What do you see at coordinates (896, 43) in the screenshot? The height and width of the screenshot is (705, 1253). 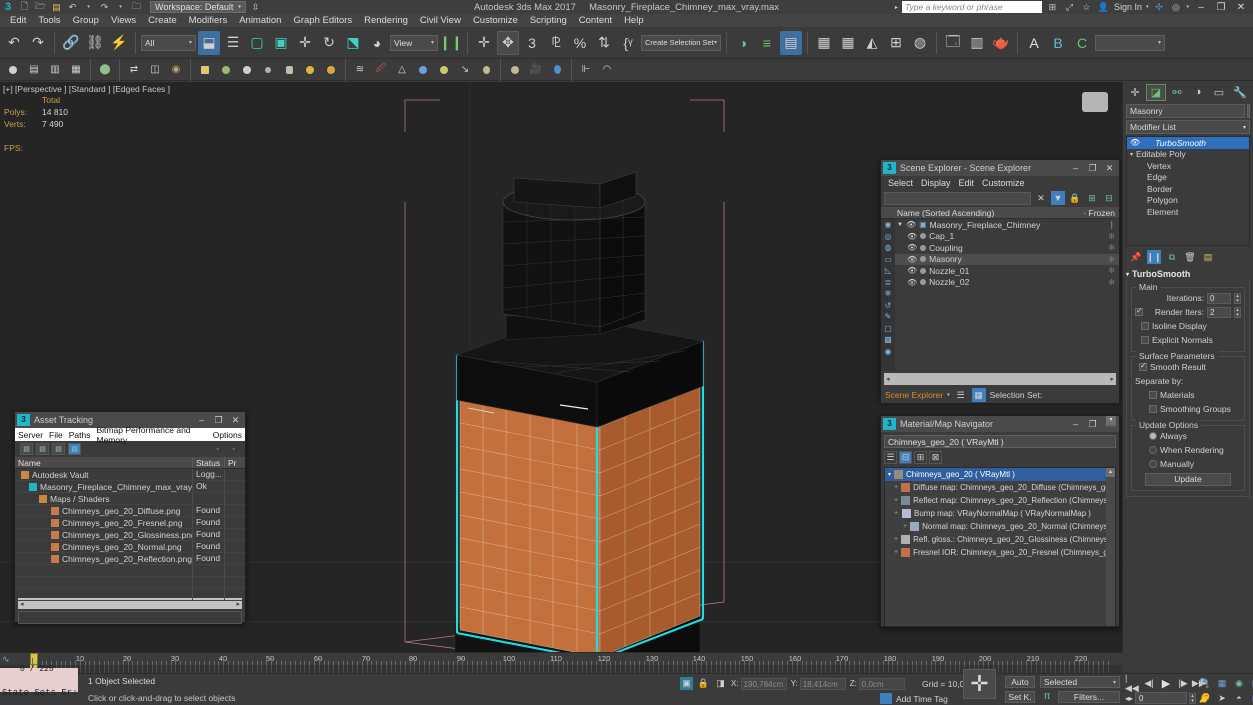 I see `schematic-view-icon: ⊞` at bounding box center [896, 43].